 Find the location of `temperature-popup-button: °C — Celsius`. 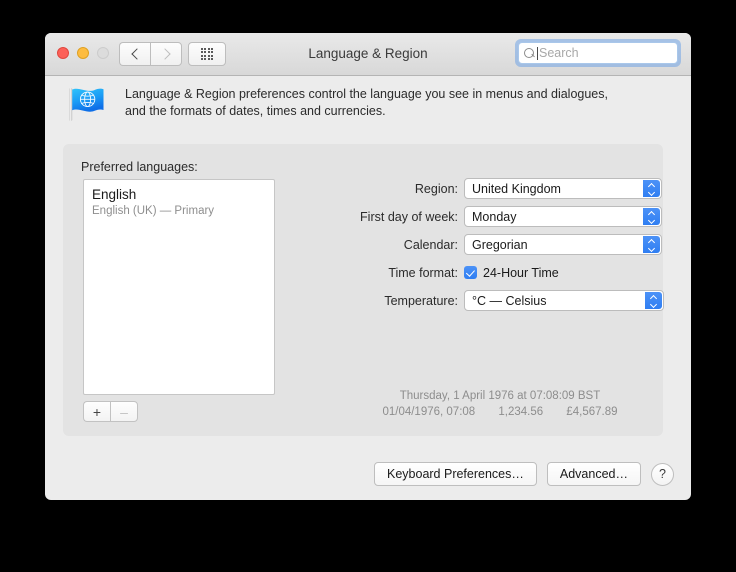

temperature-popup-button: °C — Celsius is located at coordinates (564, 300).